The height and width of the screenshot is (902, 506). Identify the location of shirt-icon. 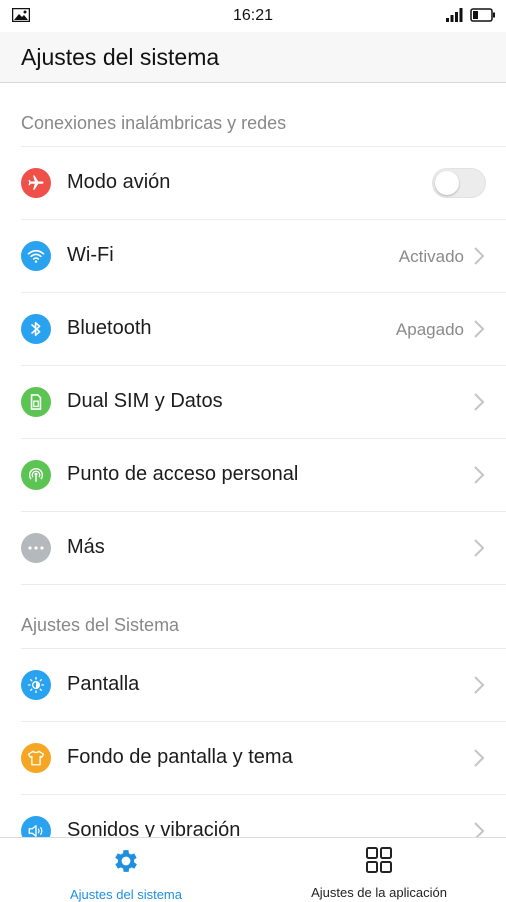
(36, 758).